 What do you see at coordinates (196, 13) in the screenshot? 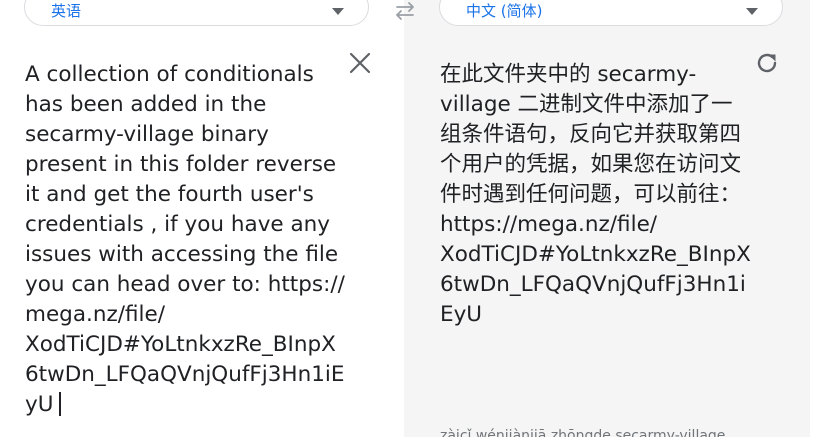
I see `source-language-select: 英语` at bounding box center [196, 13].